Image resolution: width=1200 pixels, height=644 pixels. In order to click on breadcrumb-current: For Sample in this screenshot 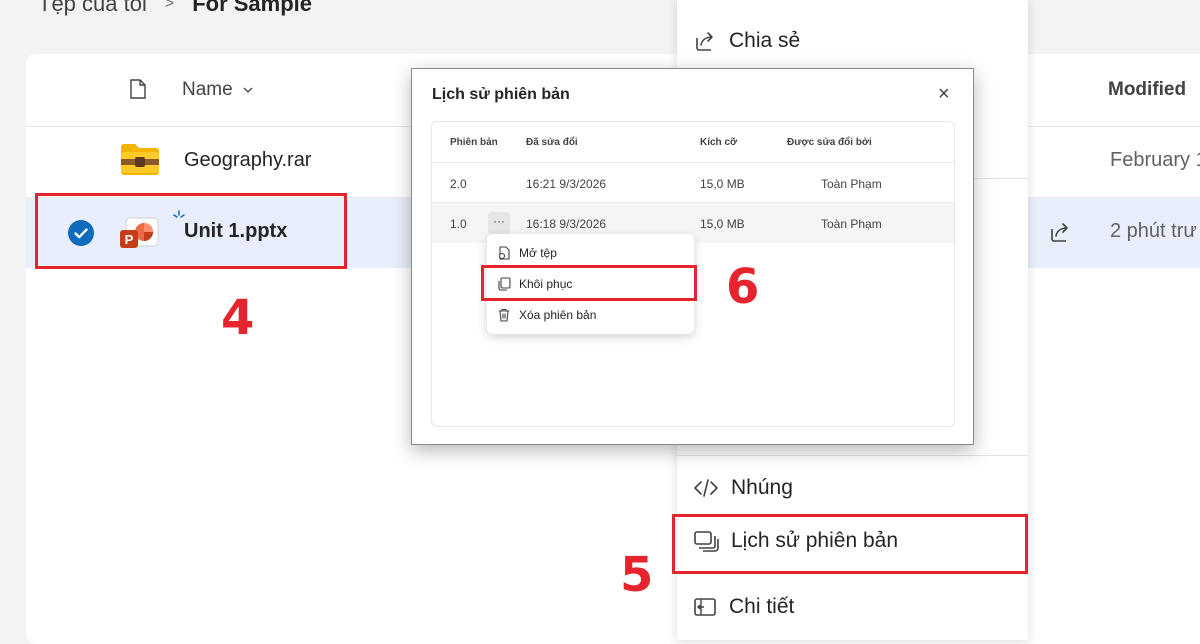, I will do `click(252, 8)`.